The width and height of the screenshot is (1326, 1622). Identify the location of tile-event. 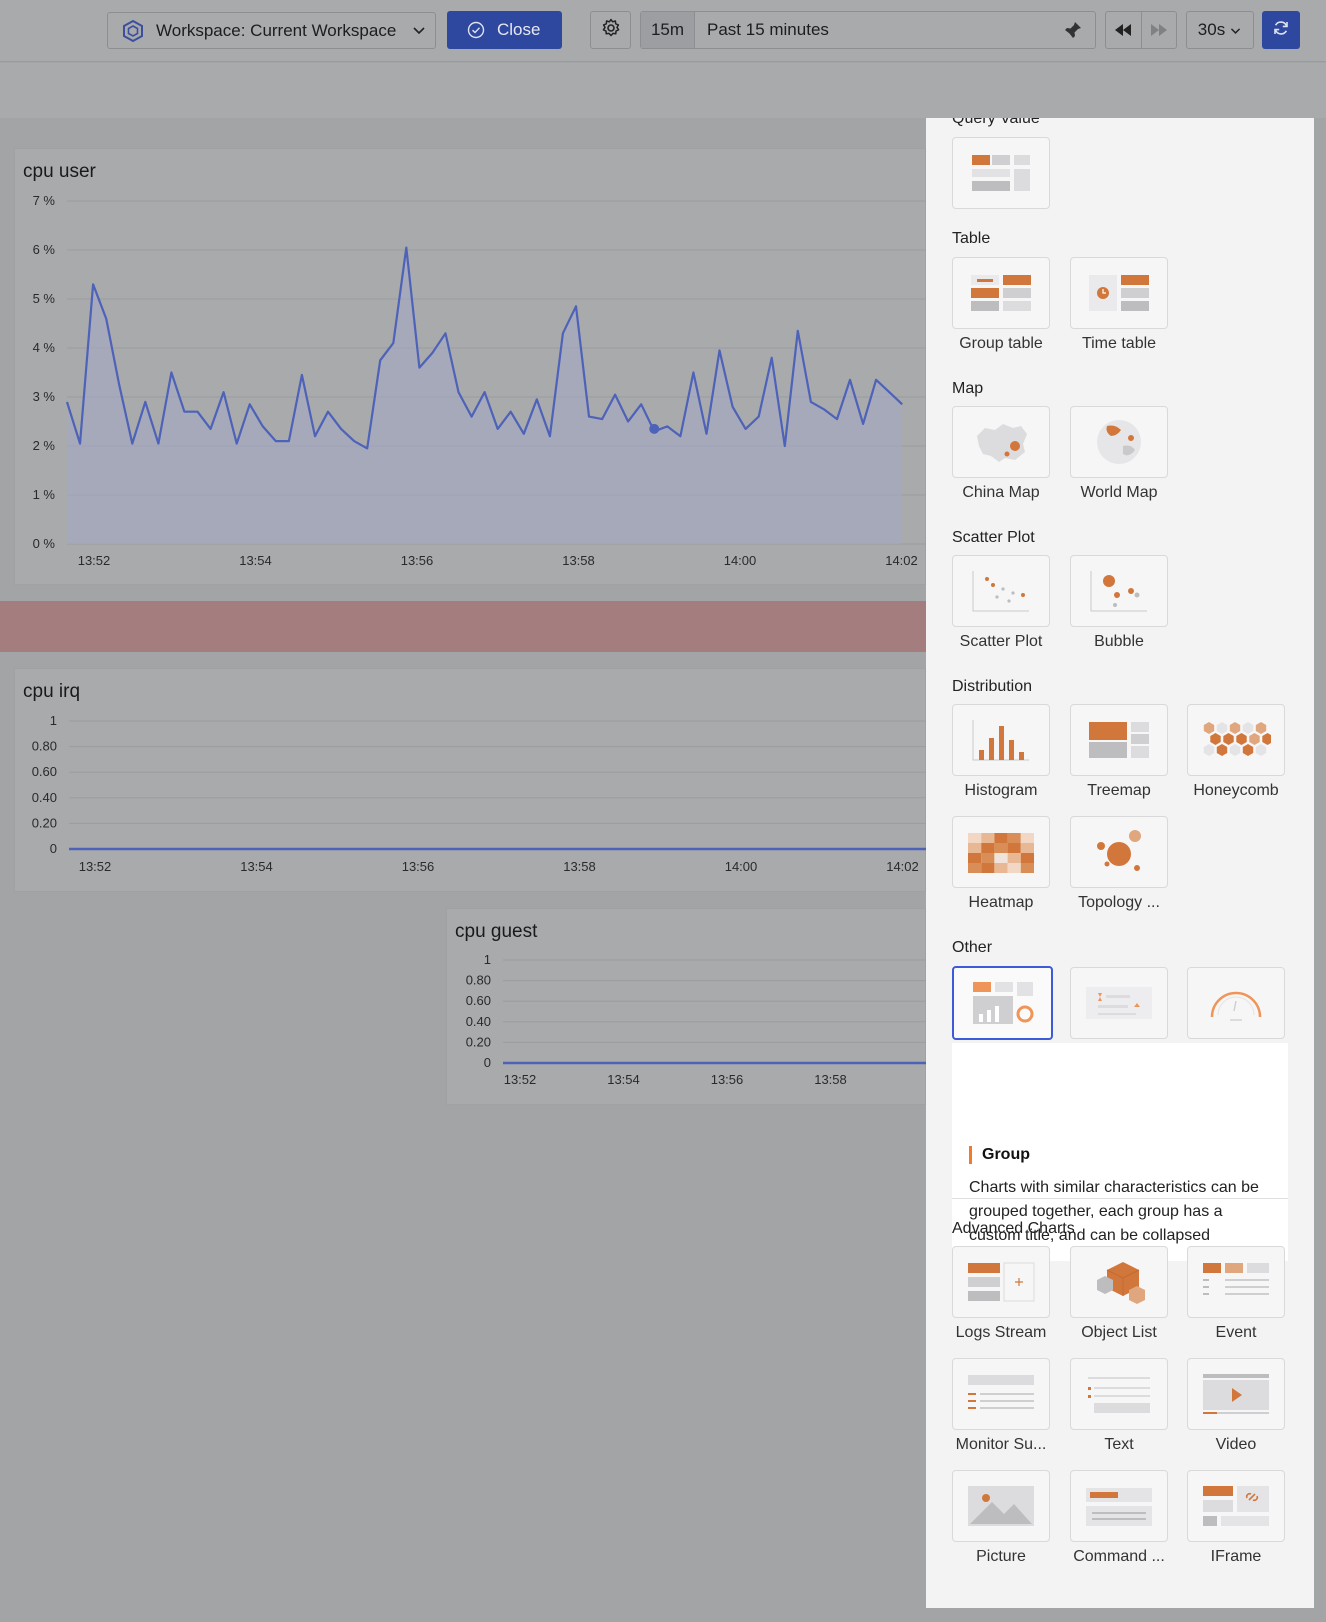
(1236, 1282).